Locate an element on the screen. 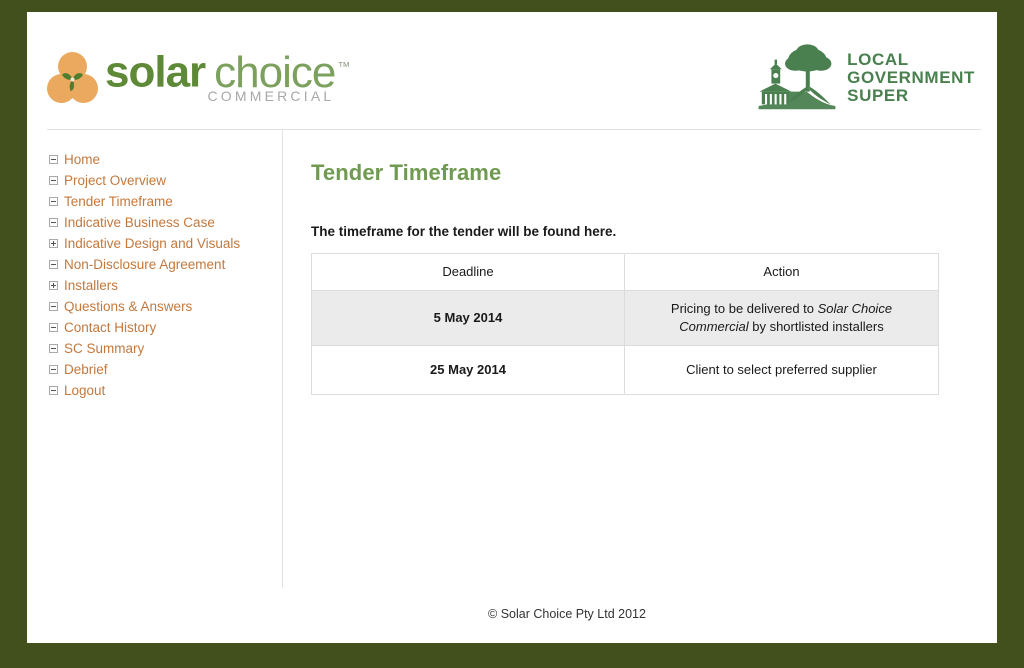 The width and height of the screenshot is (1024, 668). page-title: Tender Timeframe is located at coordinates (406, 172).